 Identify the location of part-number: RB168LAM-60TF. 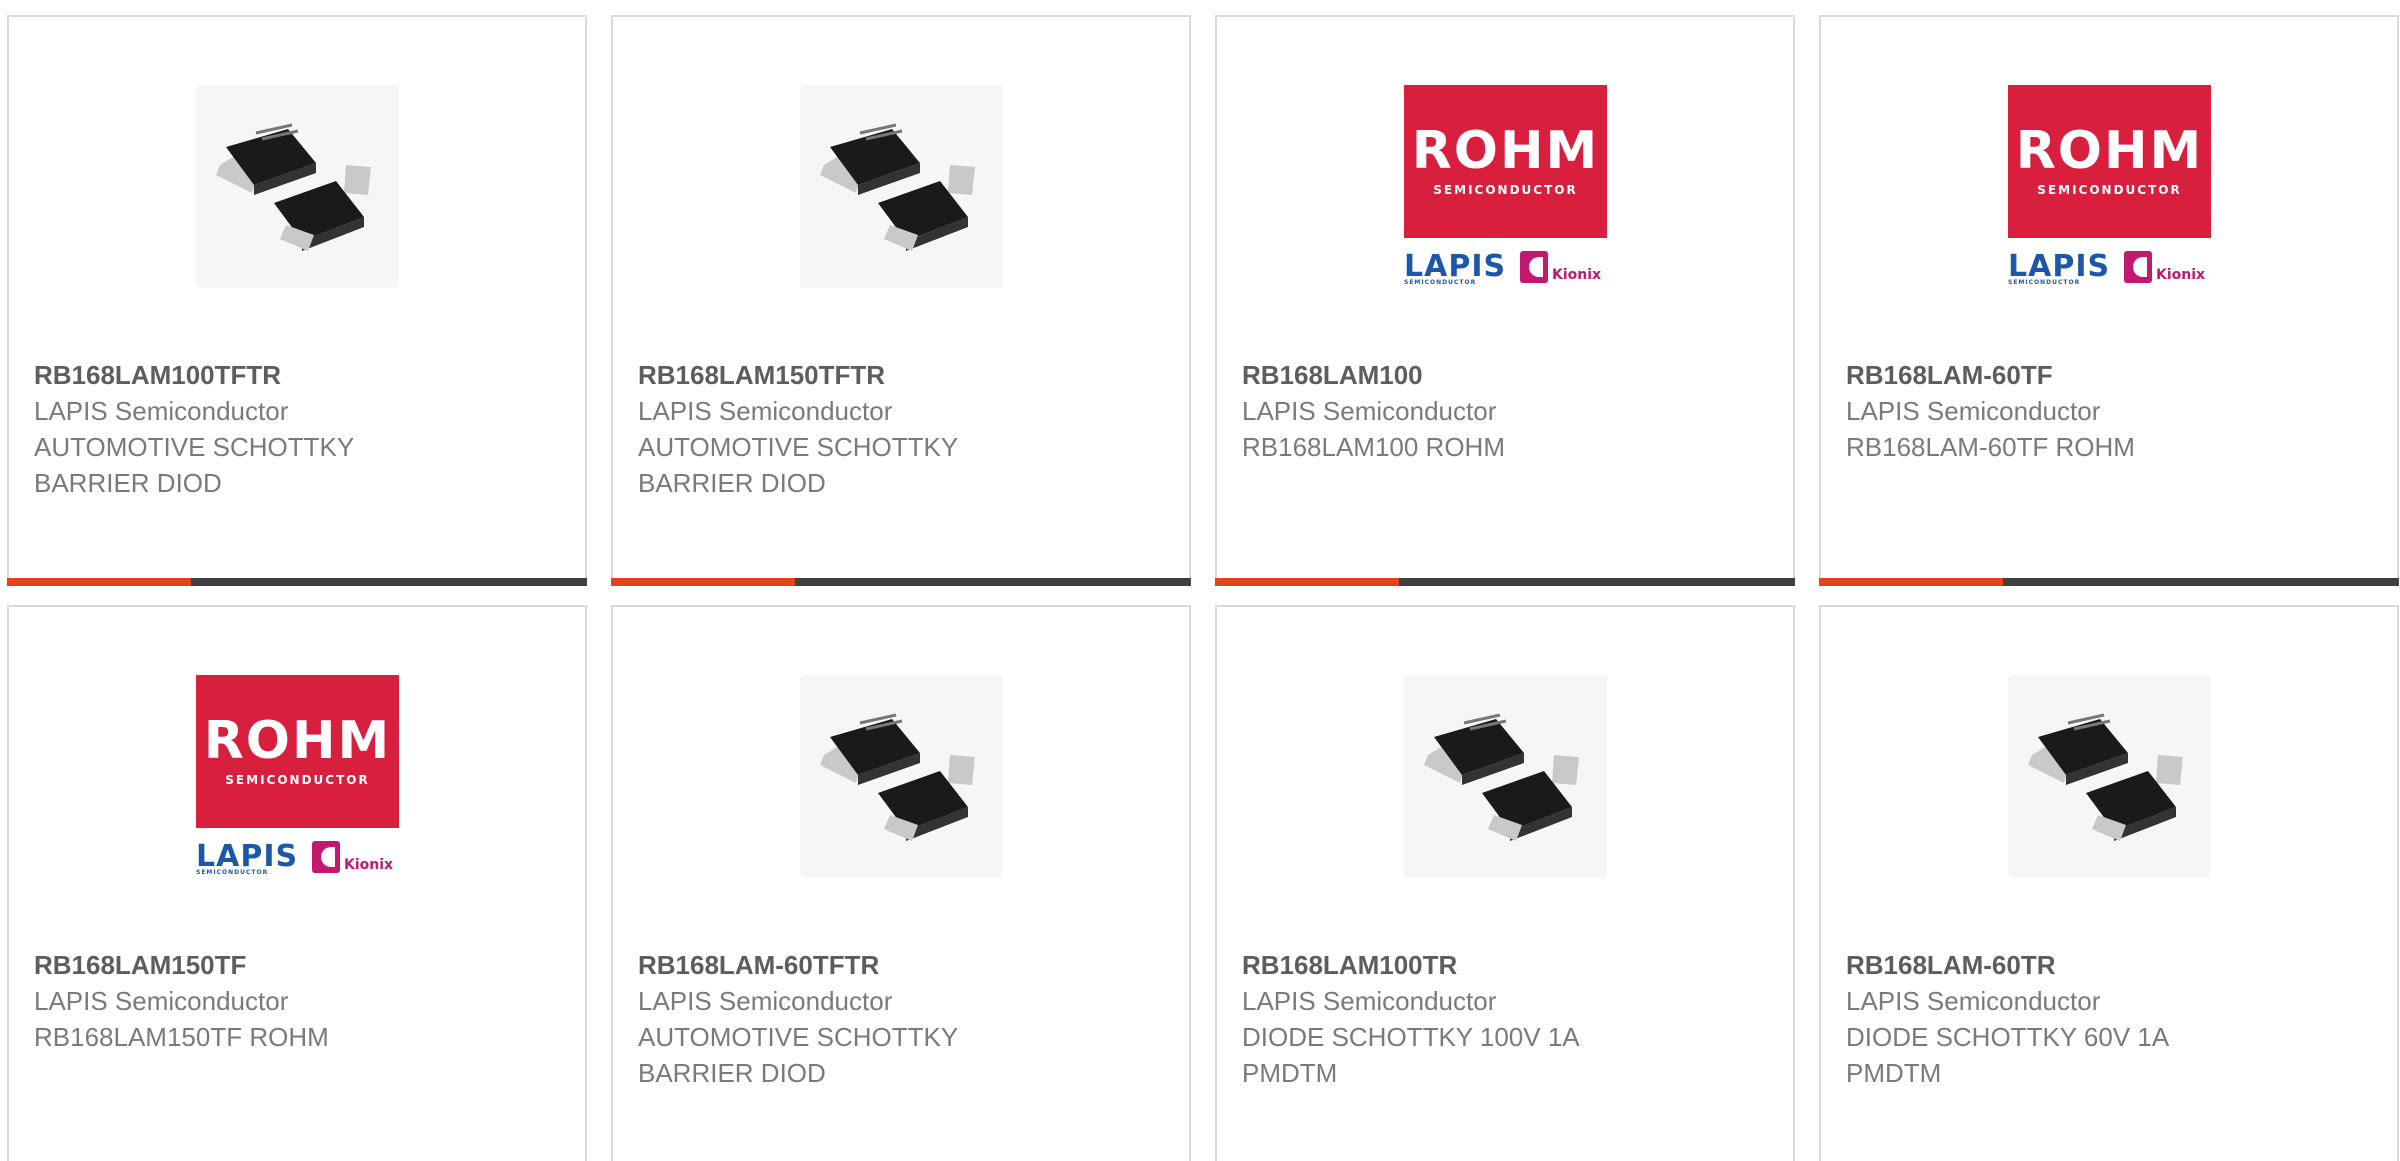
(2111, 375).